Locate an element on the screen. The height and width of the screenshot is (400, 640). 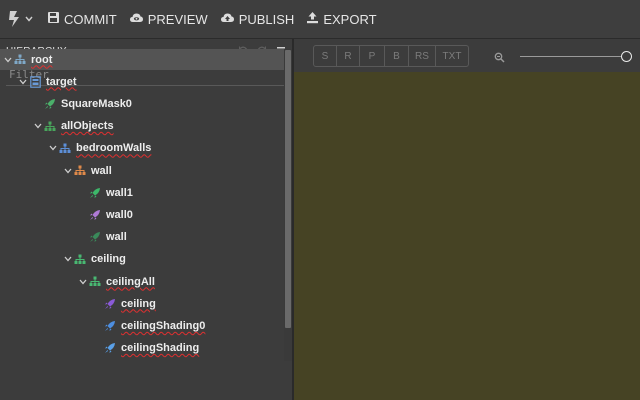
logo-menu is located at coordinates (20, 19).